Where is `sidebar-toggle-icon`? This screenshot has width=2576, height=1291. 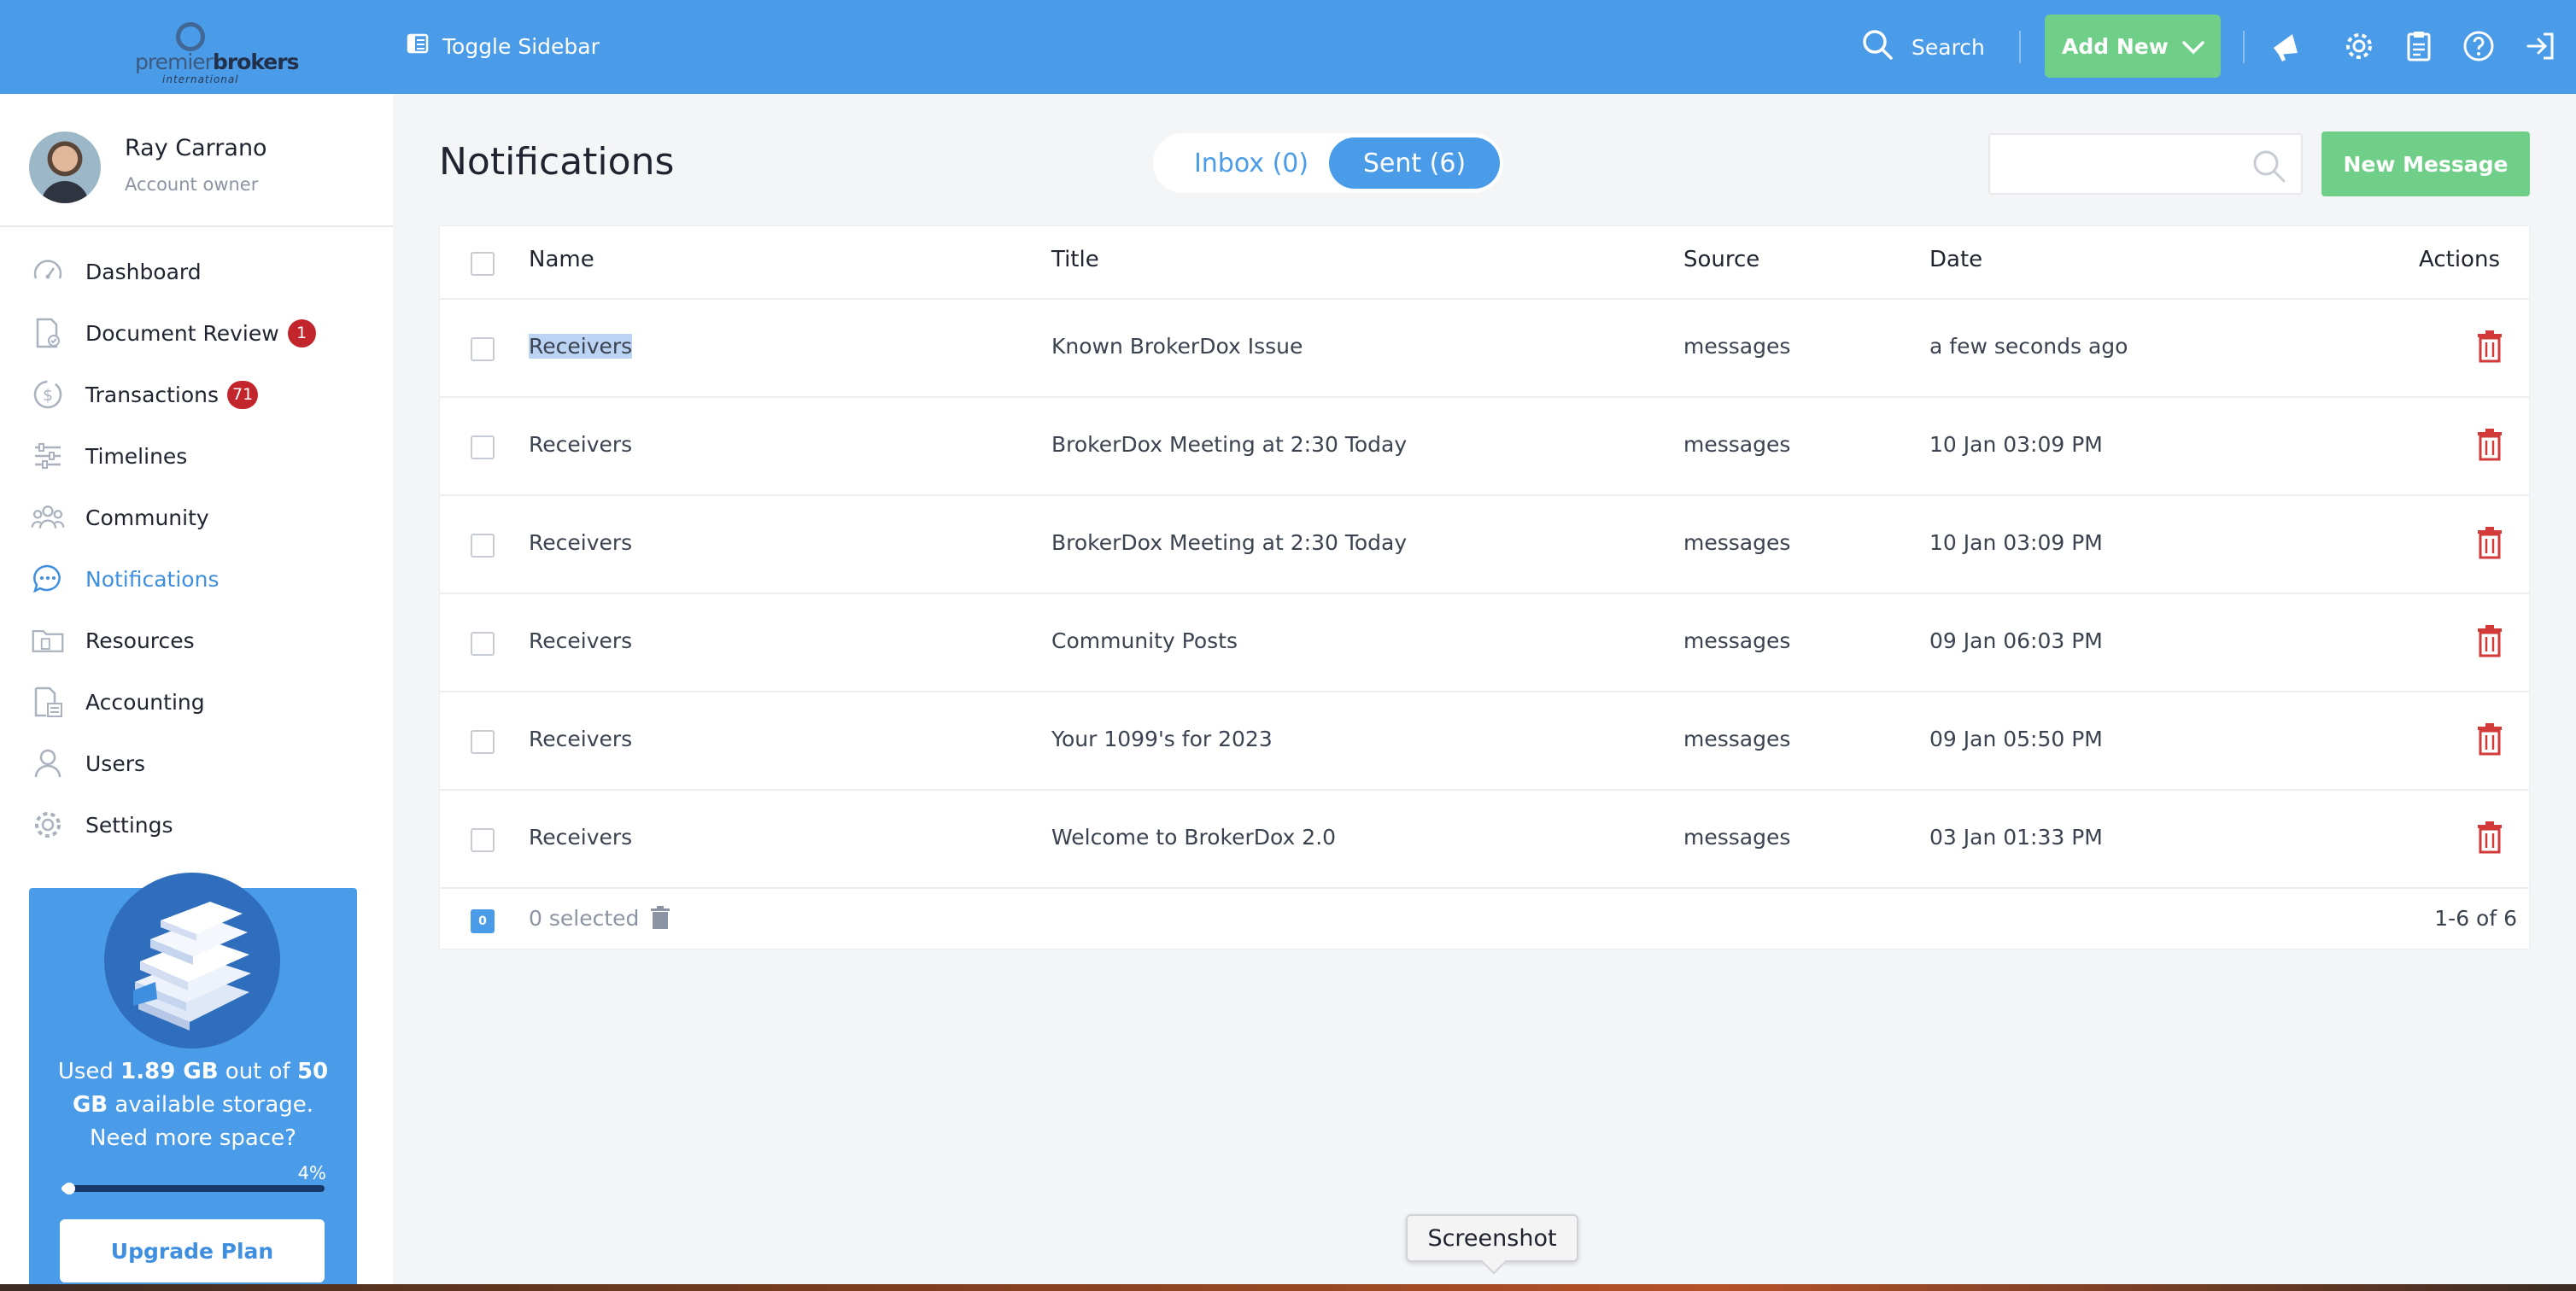
sidebar-toggle-icon is located at coordinates (418, 46).